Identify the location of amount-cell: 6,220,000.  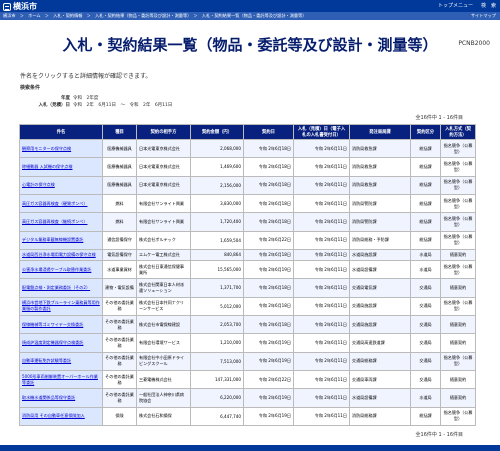
(217, 398).